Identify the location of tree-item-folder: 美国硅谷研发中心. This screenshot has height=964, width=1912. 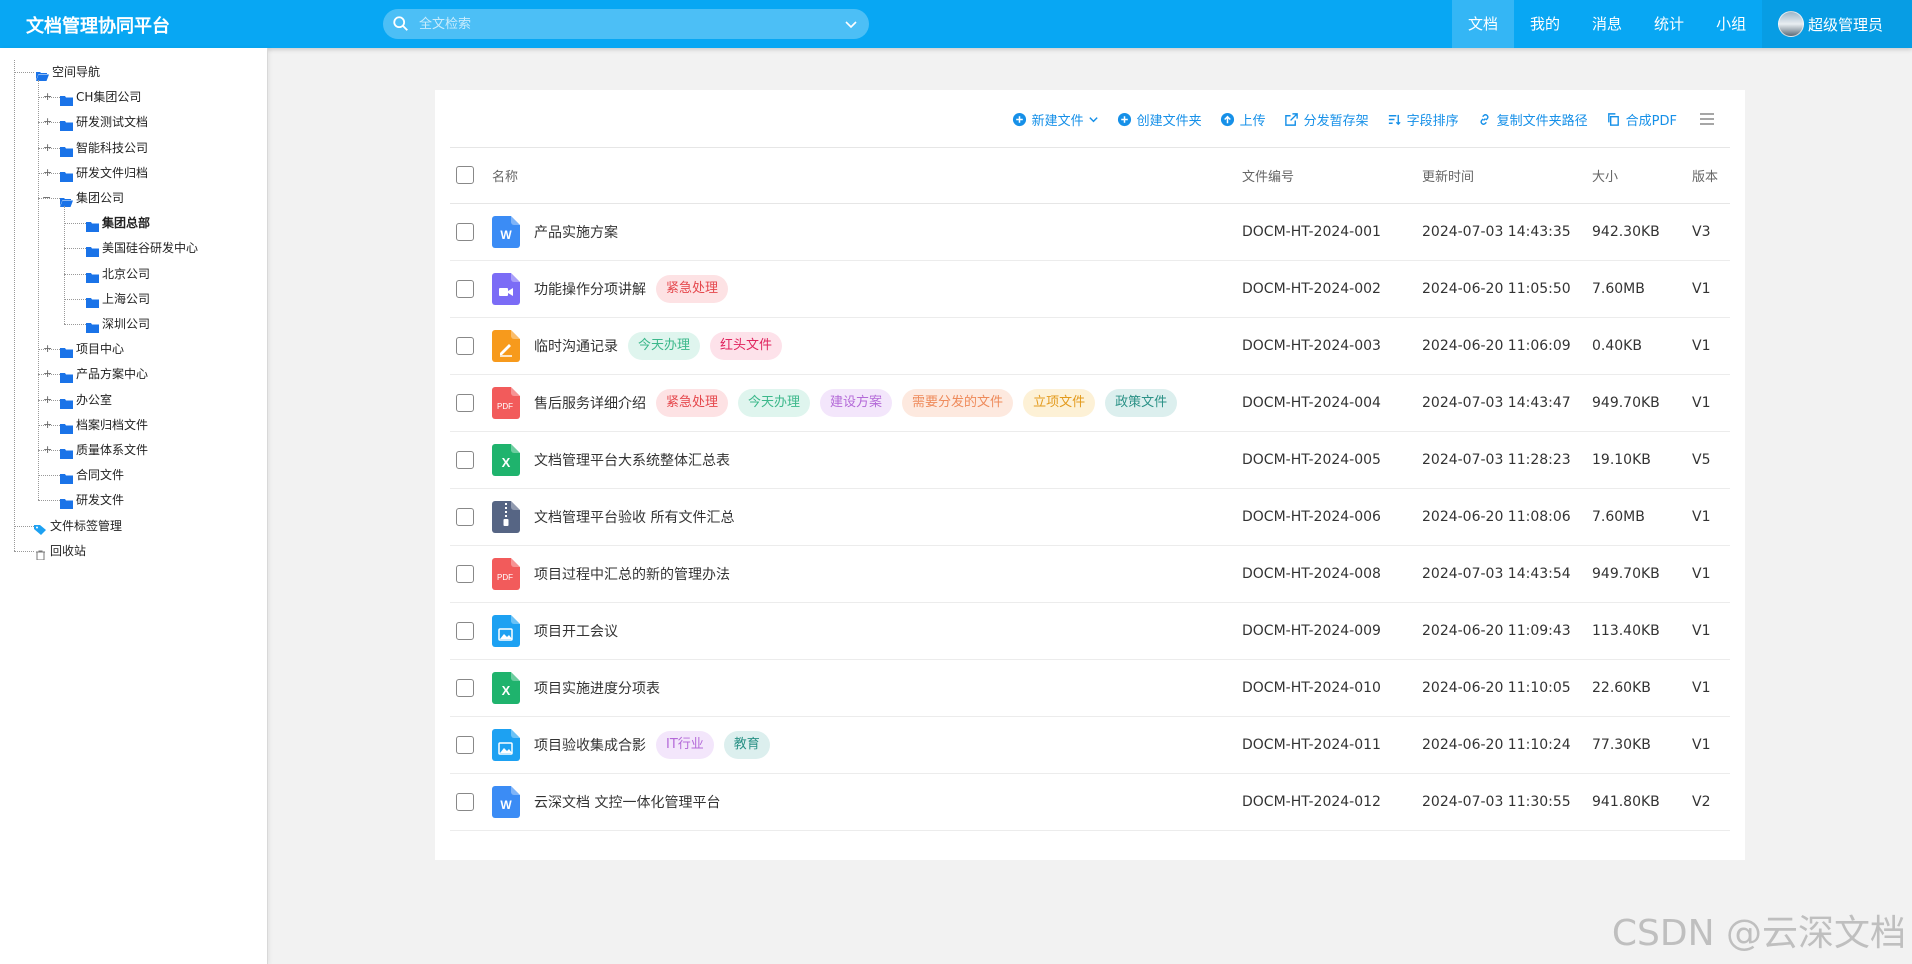
(134, 248).